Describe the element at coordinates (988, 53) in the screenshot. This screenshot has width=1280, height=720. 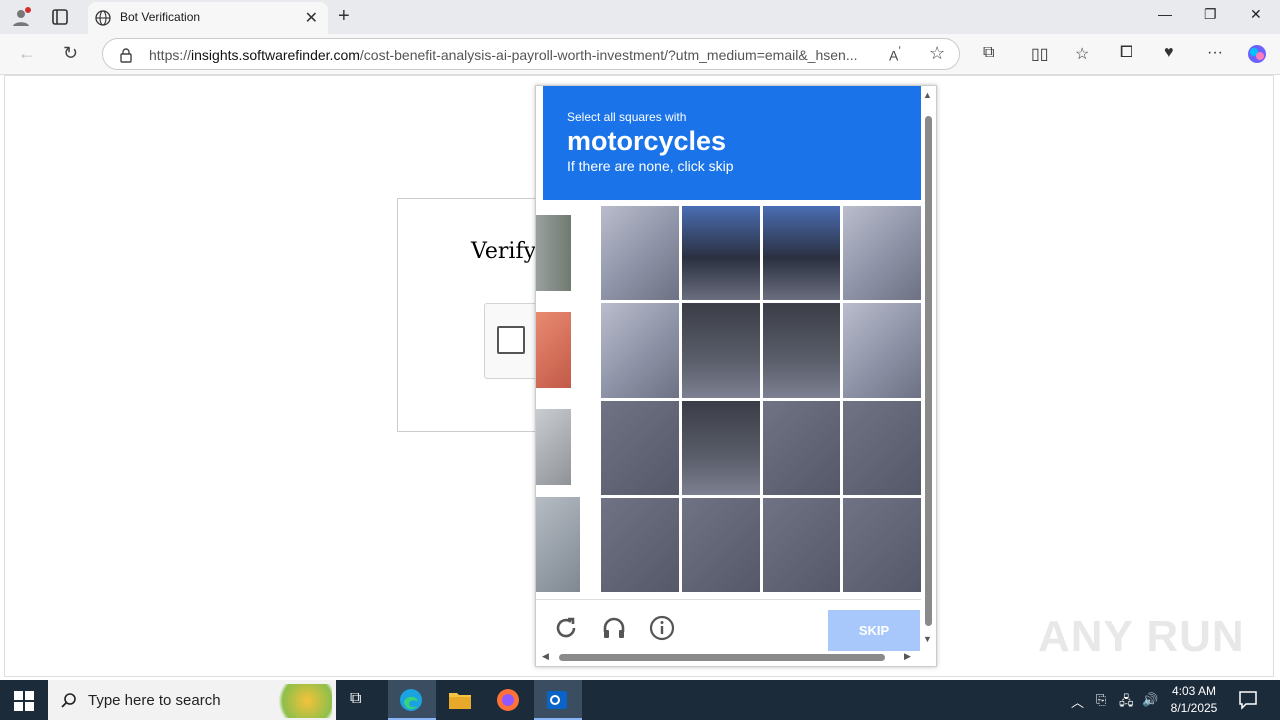
I see `extensions-icon: ⧉` at that location.